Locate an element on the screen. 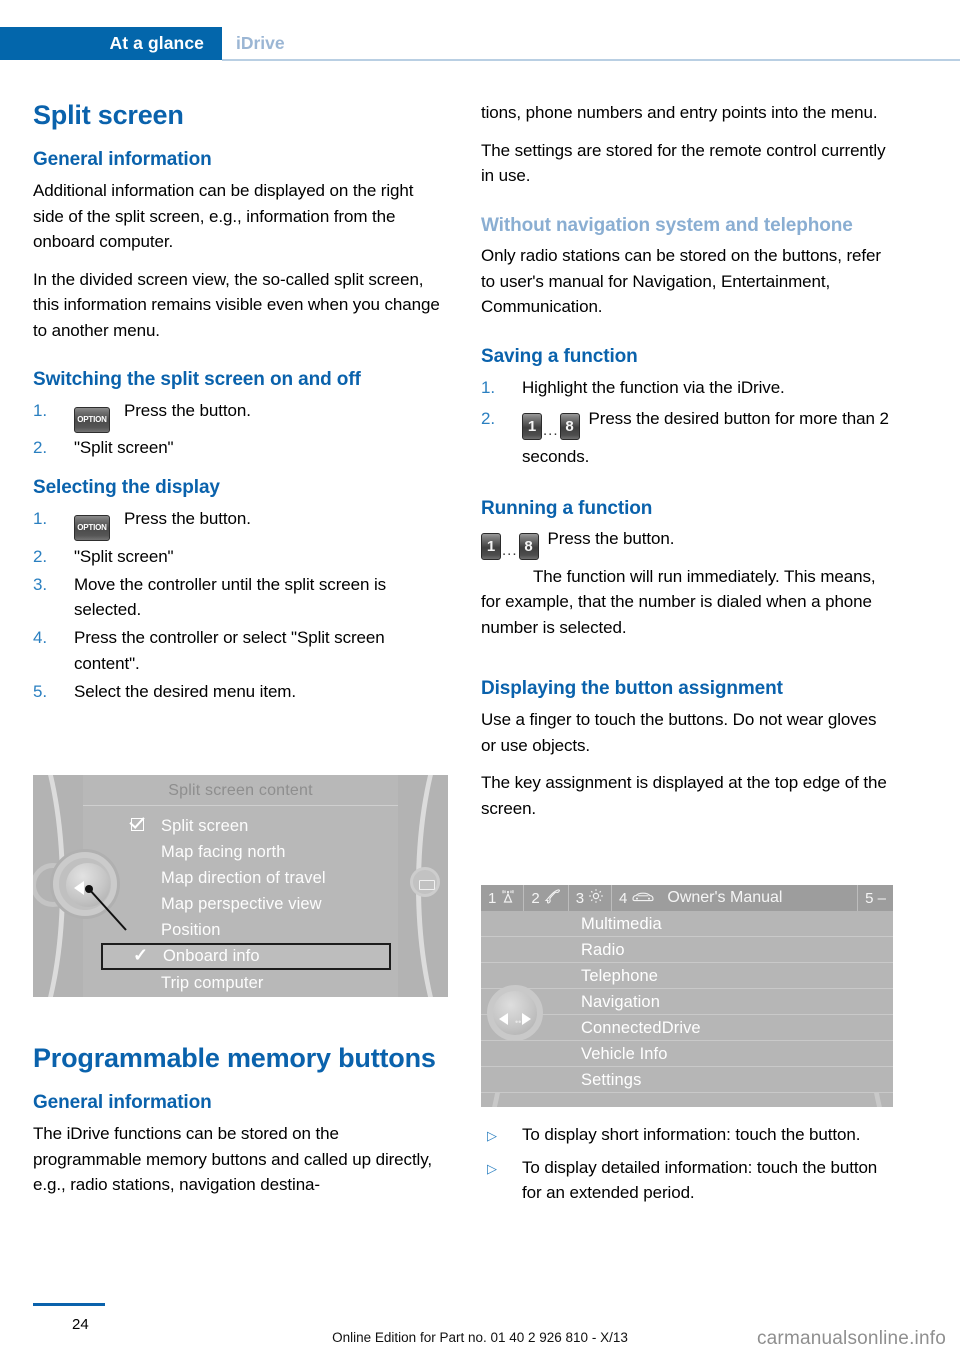 This screenshot has width=960, height=1362. heading-displaying-button-assignment: Displaying the button assignment is located at coordinates (632, 689).